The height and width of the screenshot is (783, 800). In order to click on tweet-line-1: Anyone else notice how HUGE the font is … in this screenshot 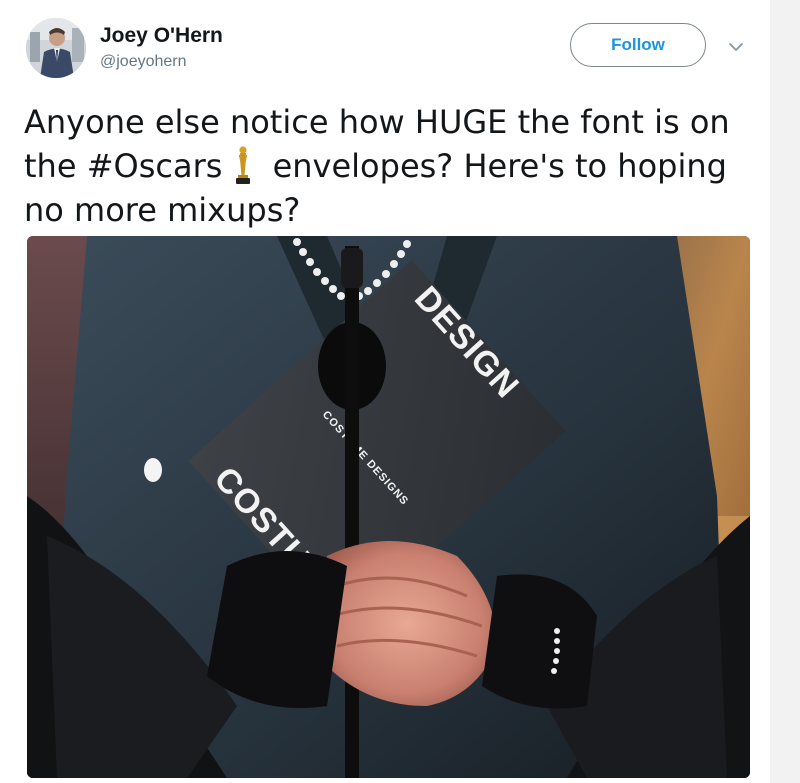, I will do `click(377, 122)`.